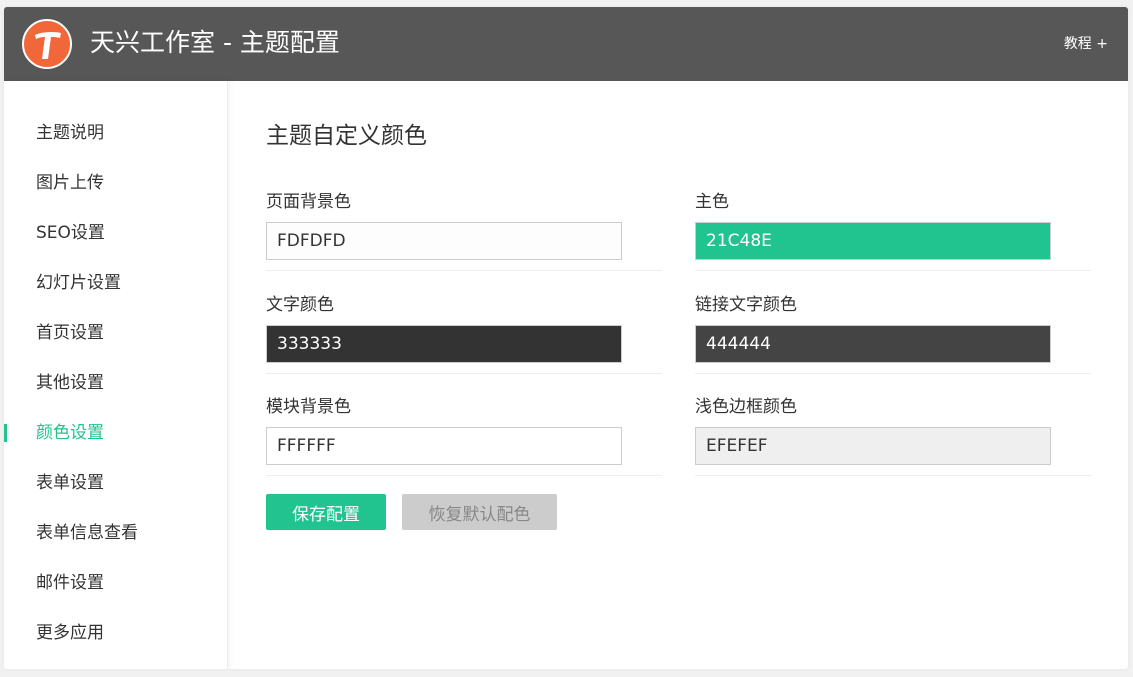 This screenshot has height=677, width=1133. Describe the element at coordinates (116, 533) in the screenshot. I see `sidebar-item-form-info: 表单信息查看` at that location.